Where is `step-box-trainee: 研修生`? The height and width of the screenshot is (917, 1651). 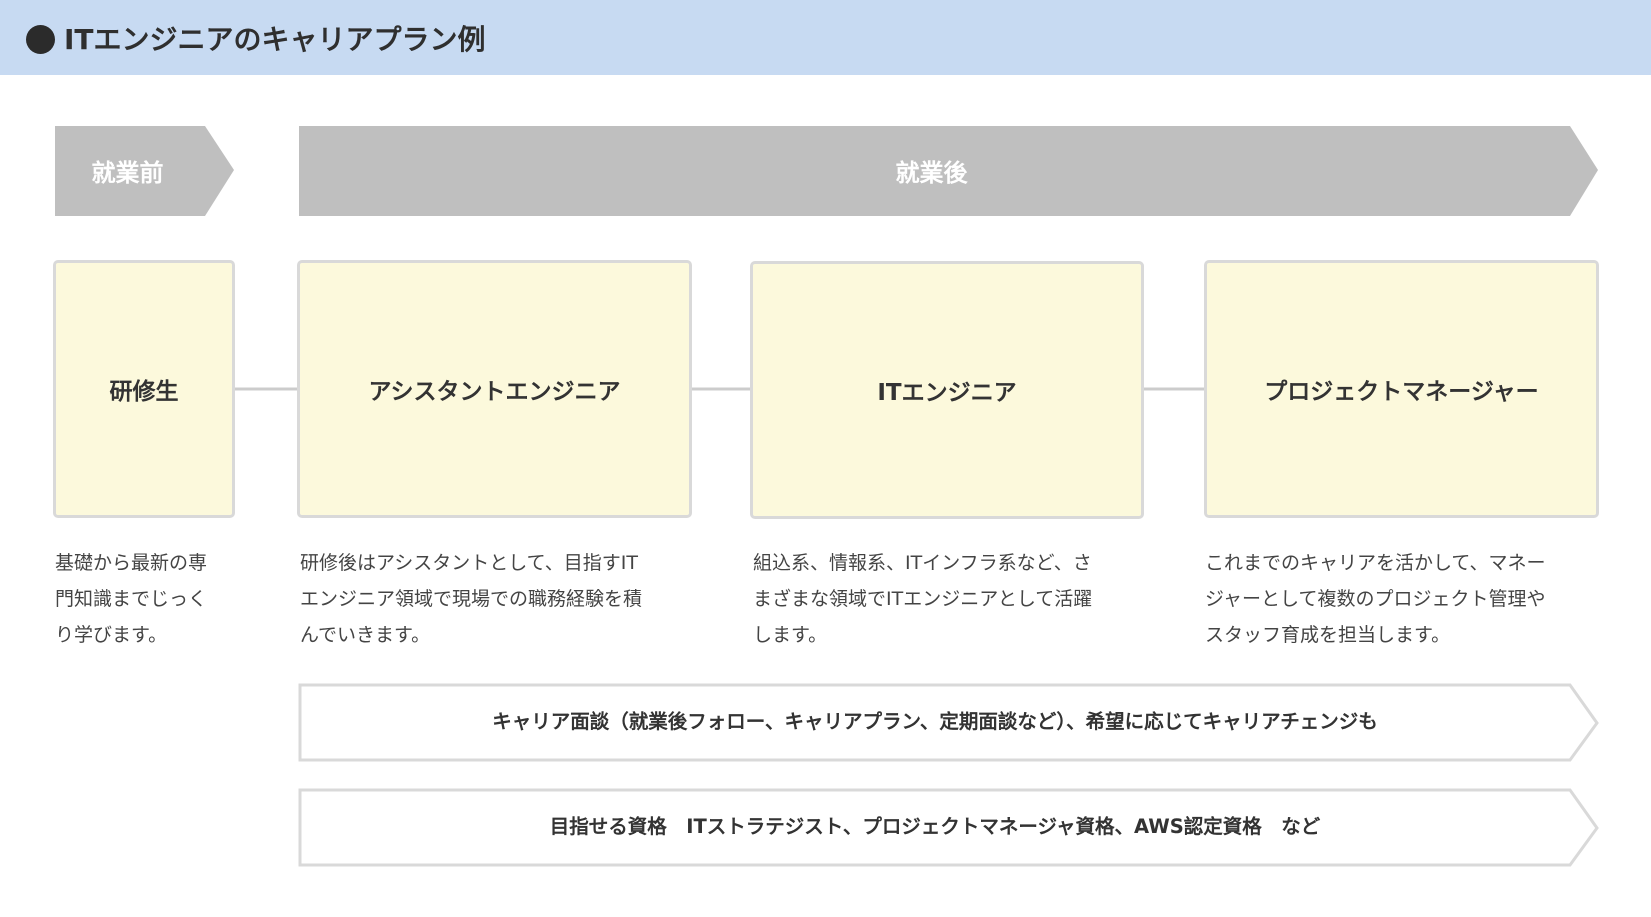 step-box-trainee: 研修生 is located at coordinates (144, 389).